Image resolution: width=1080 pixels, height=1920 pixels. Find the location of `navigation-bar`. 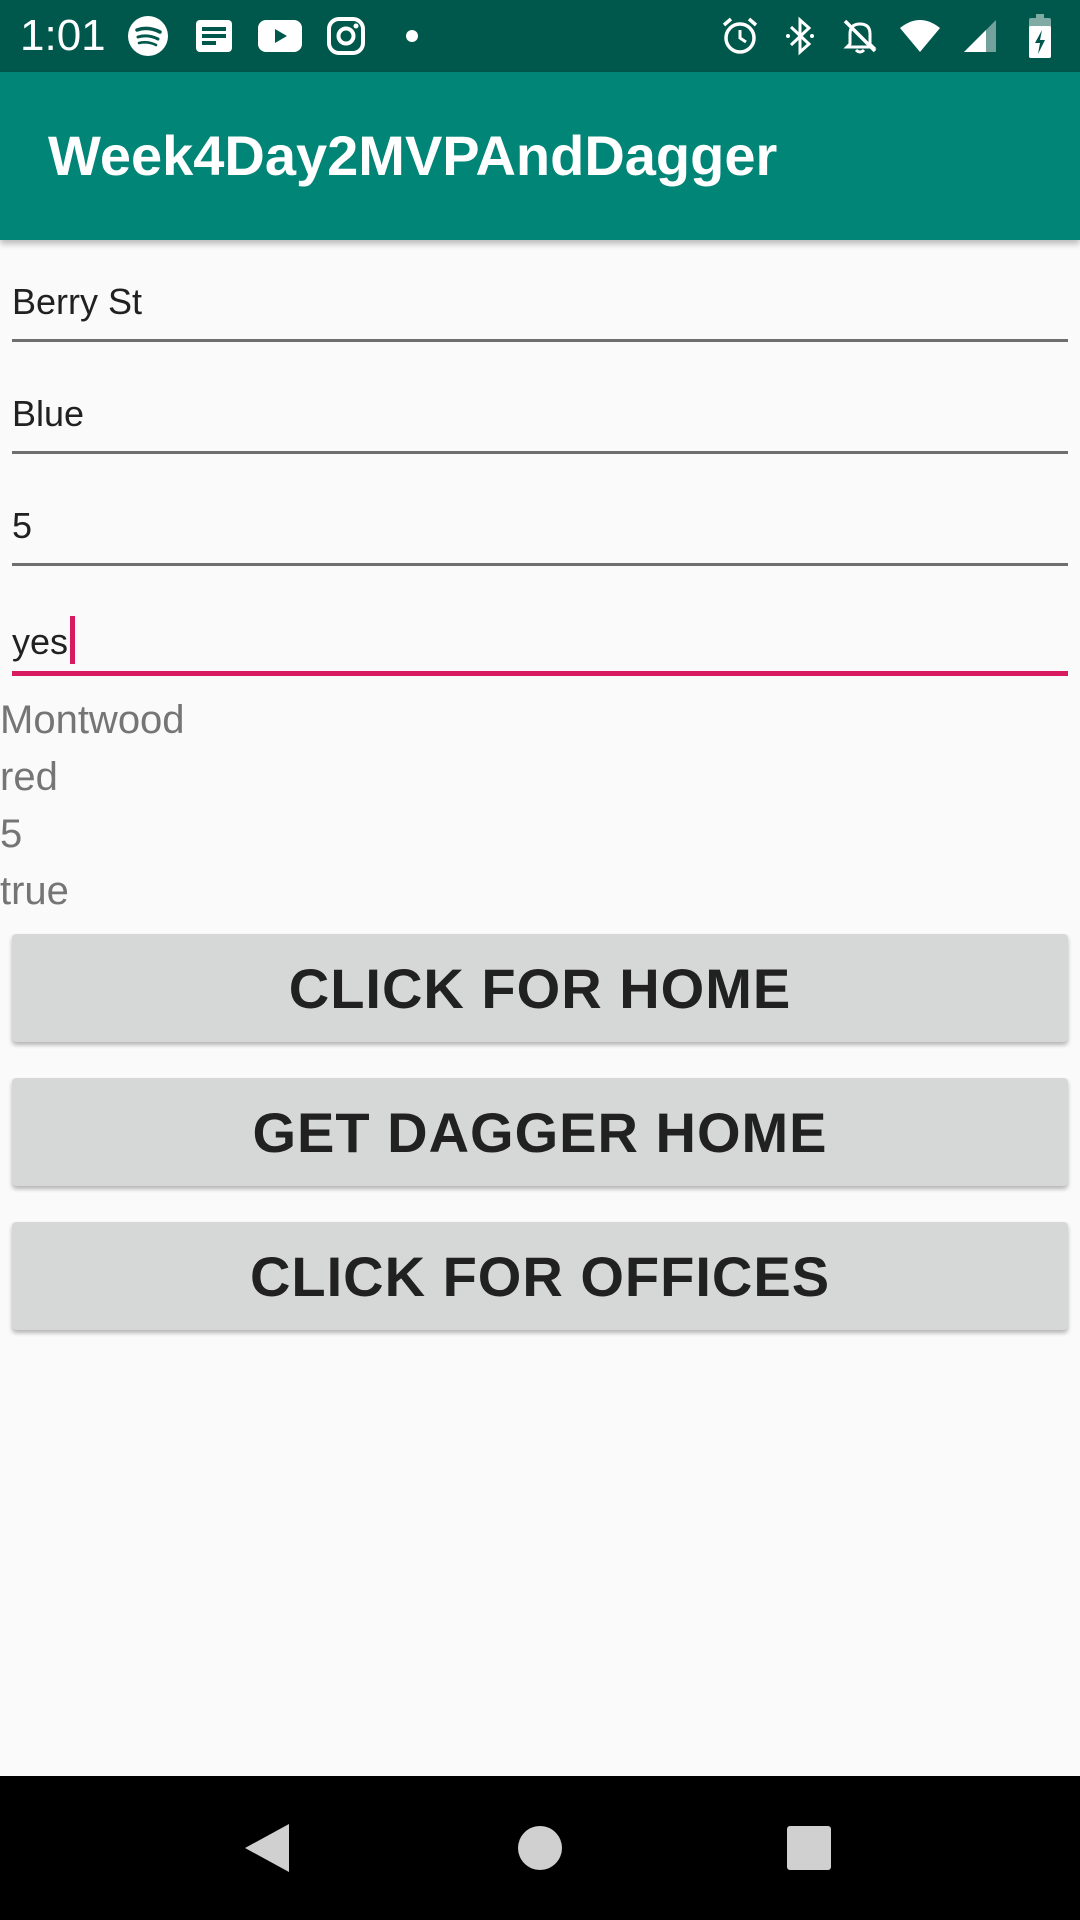

navigation-bar is located at coordinates (540, 1848).